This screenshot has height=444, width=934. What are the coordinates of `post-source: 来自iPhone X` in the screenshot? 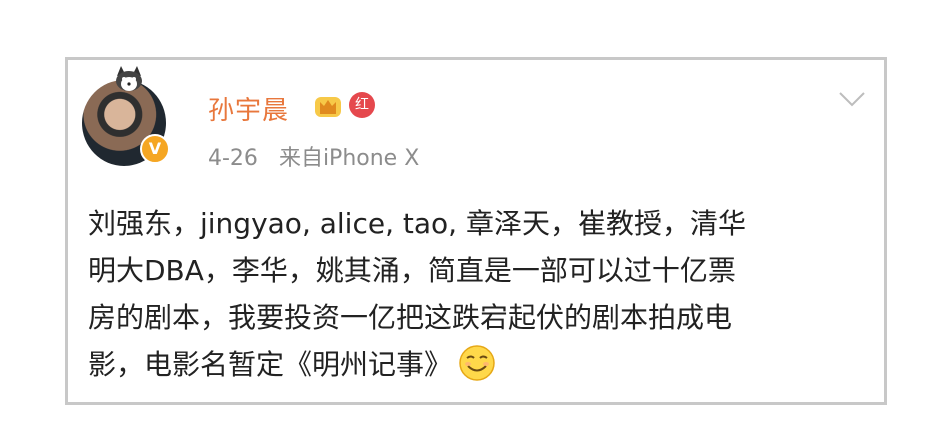 It's located at (349, 158).